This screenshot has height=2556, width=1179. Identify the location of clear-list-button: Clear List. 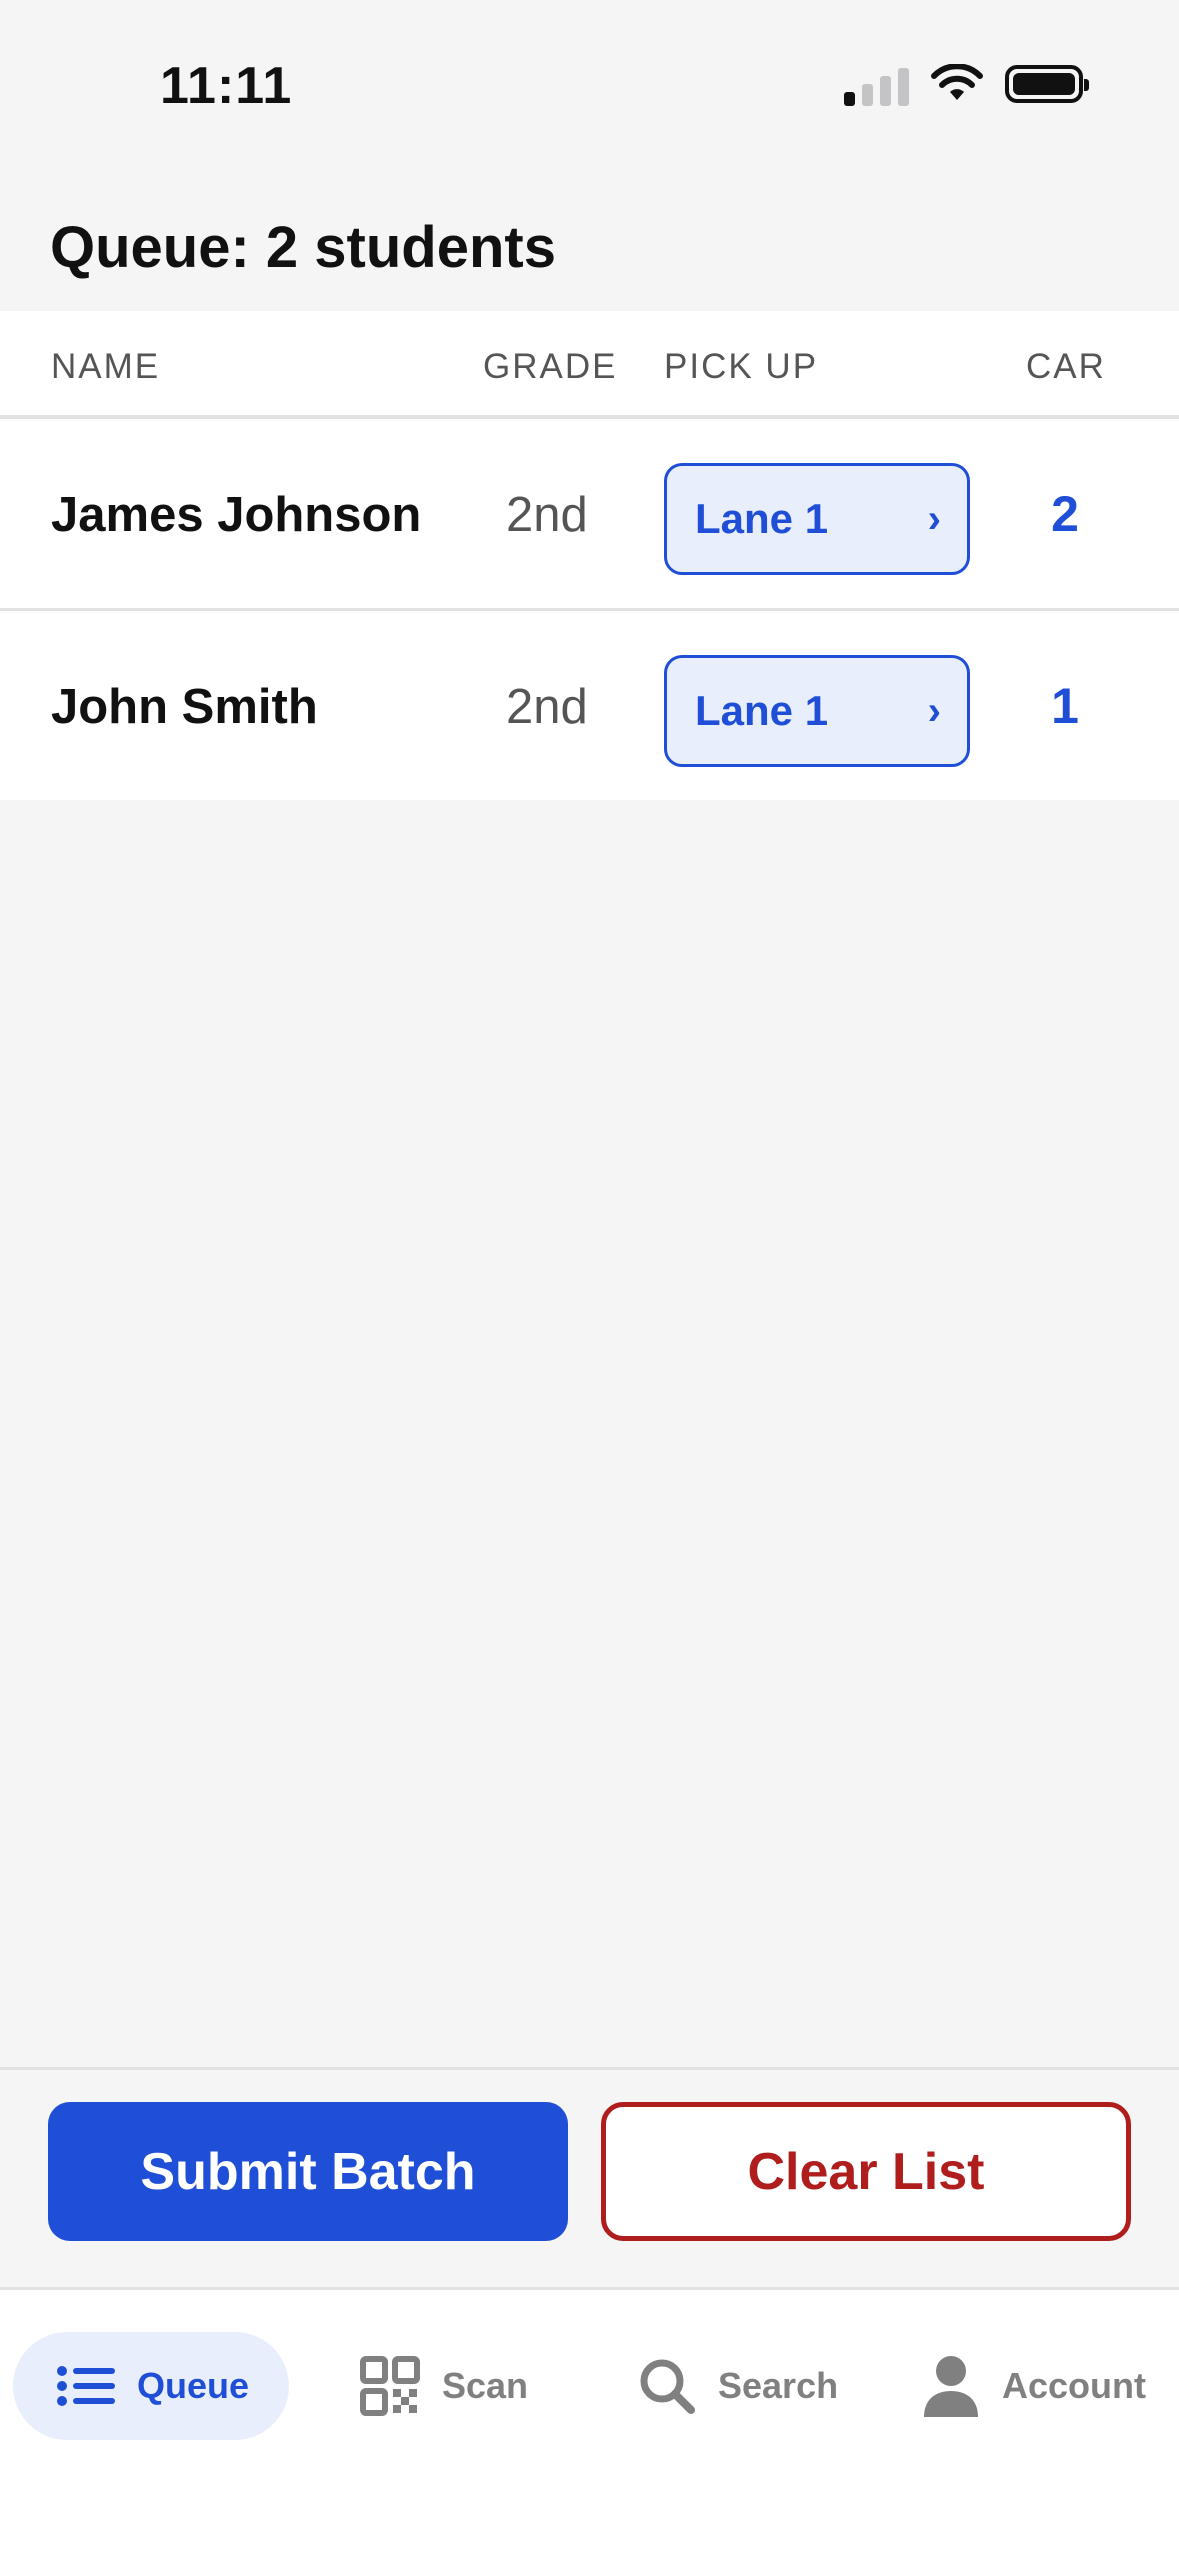
(866, 2171).